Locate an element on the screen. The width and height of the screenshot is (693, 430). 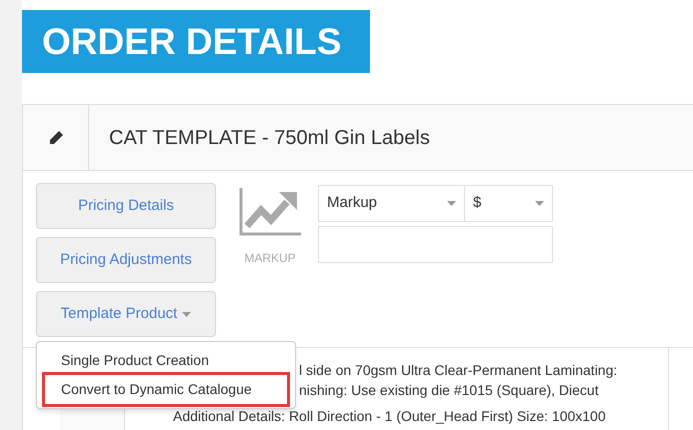
amount-field is located at coordinates (435, 244).